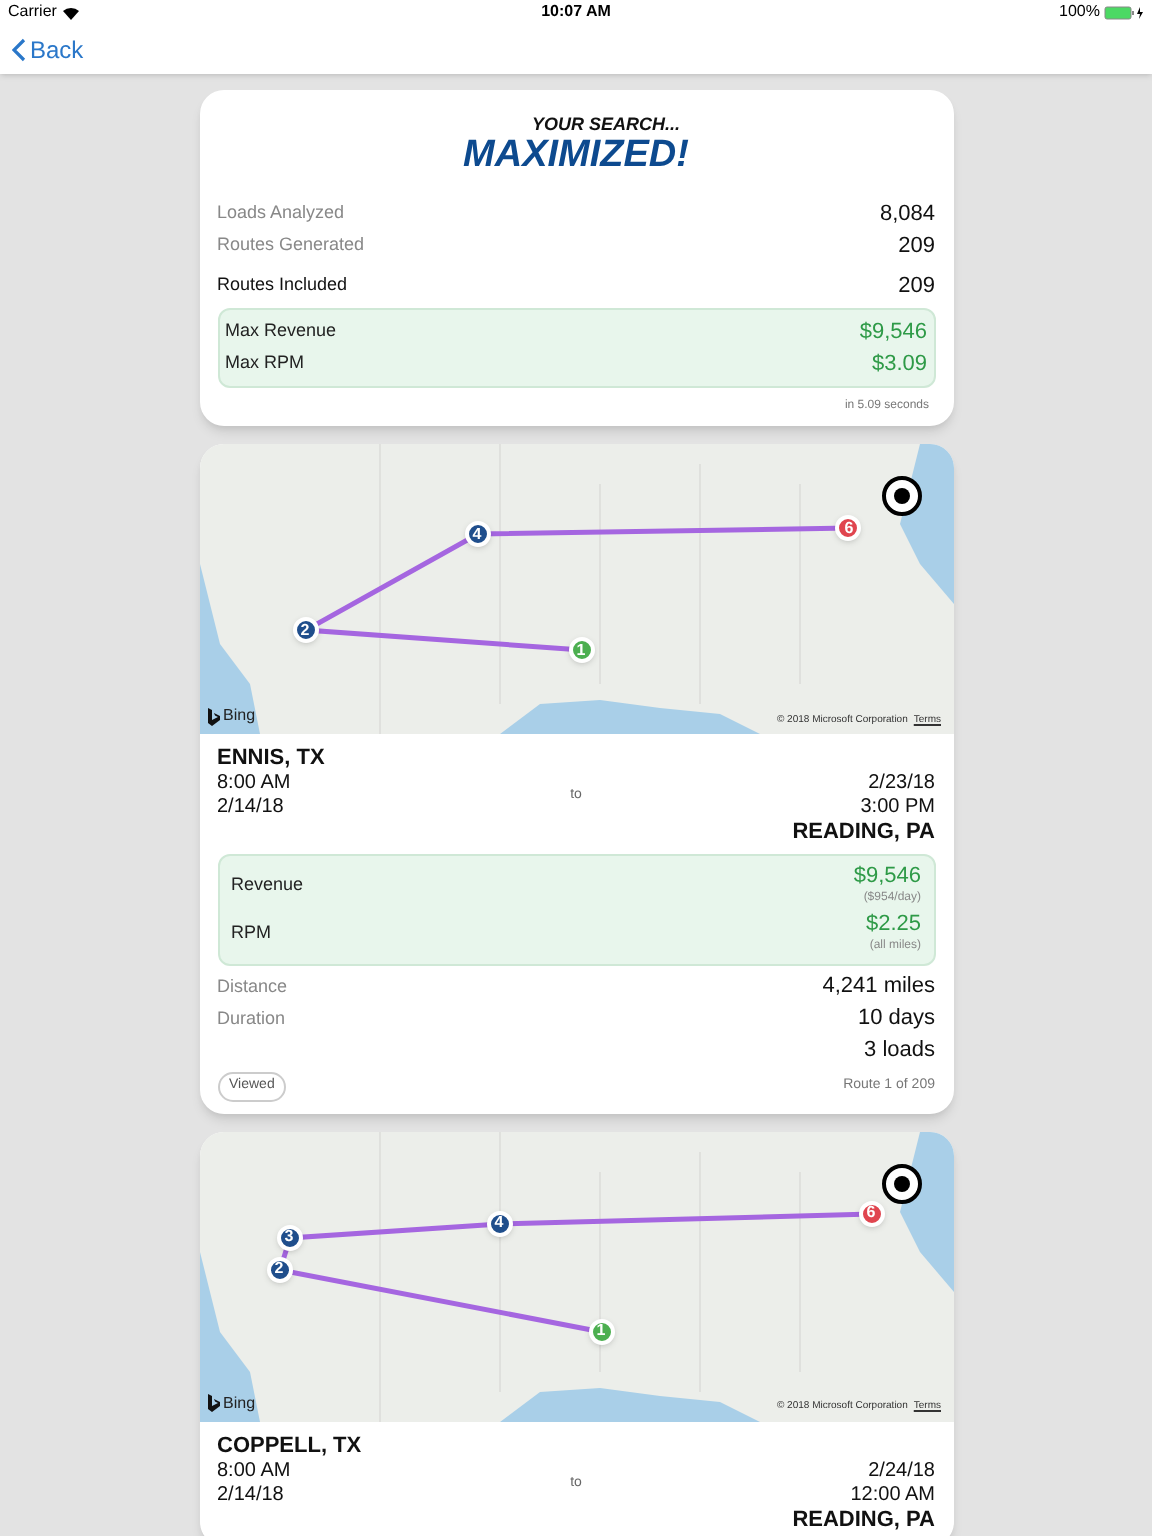 Image resolution: width=1152 pixels, height=1536 pixels. What do you see at coordinates (896, 1019) in the screenshot?
I see `detail-value: 10 days` at bounding box center [896, 1019].